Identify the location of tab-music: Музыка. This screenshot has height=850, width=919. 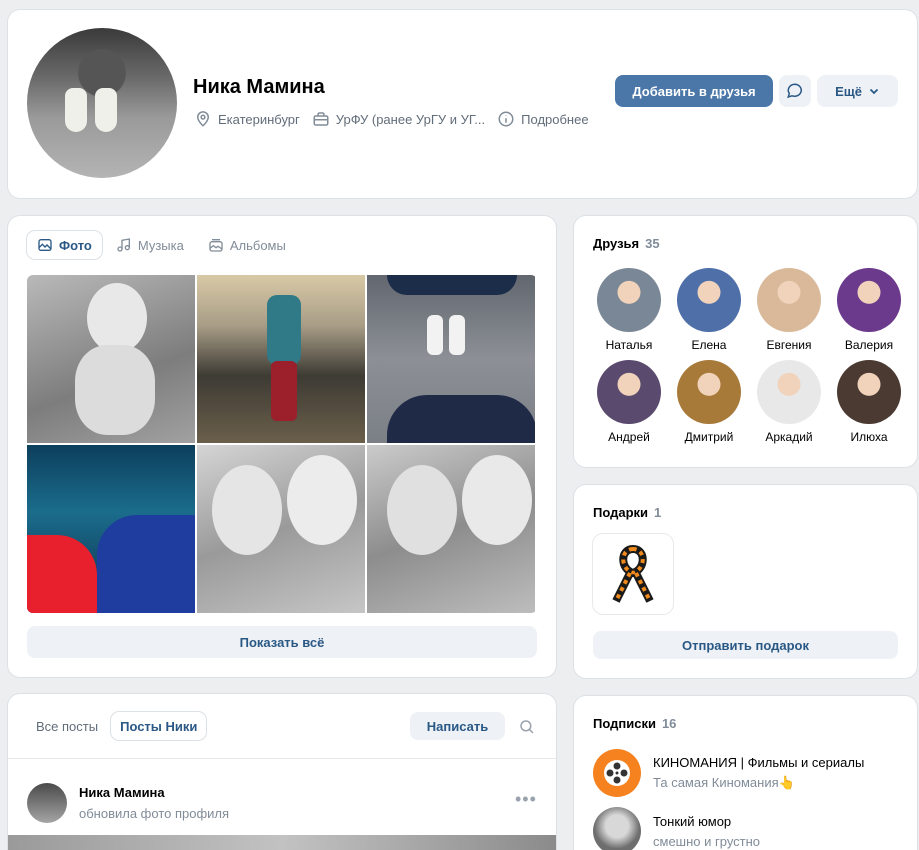
(150, 245).